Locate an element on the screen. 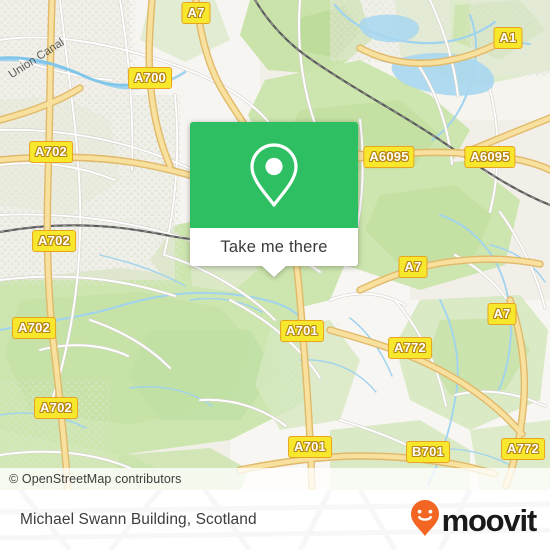 The image size is (550, 550). shield-b701: B701 is located at coordinates (428, 452).